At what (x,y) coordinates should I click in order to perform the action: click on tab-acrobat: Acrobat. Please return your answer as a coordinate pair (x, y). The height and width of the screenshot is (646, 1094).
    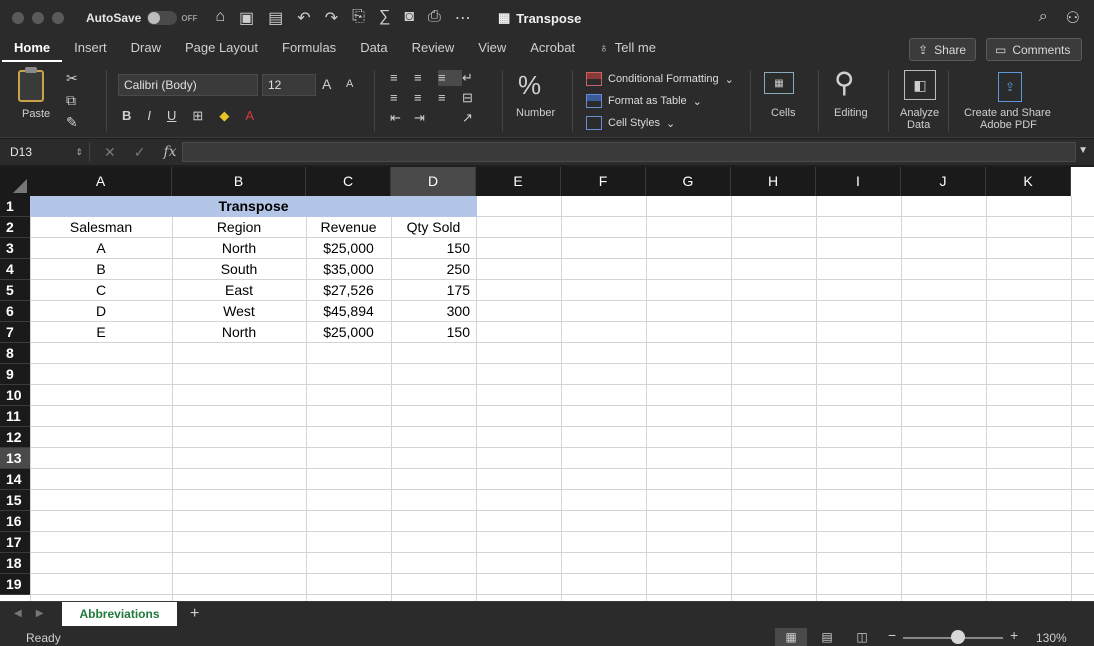
    Looking at the image, I should click on (552, 49).